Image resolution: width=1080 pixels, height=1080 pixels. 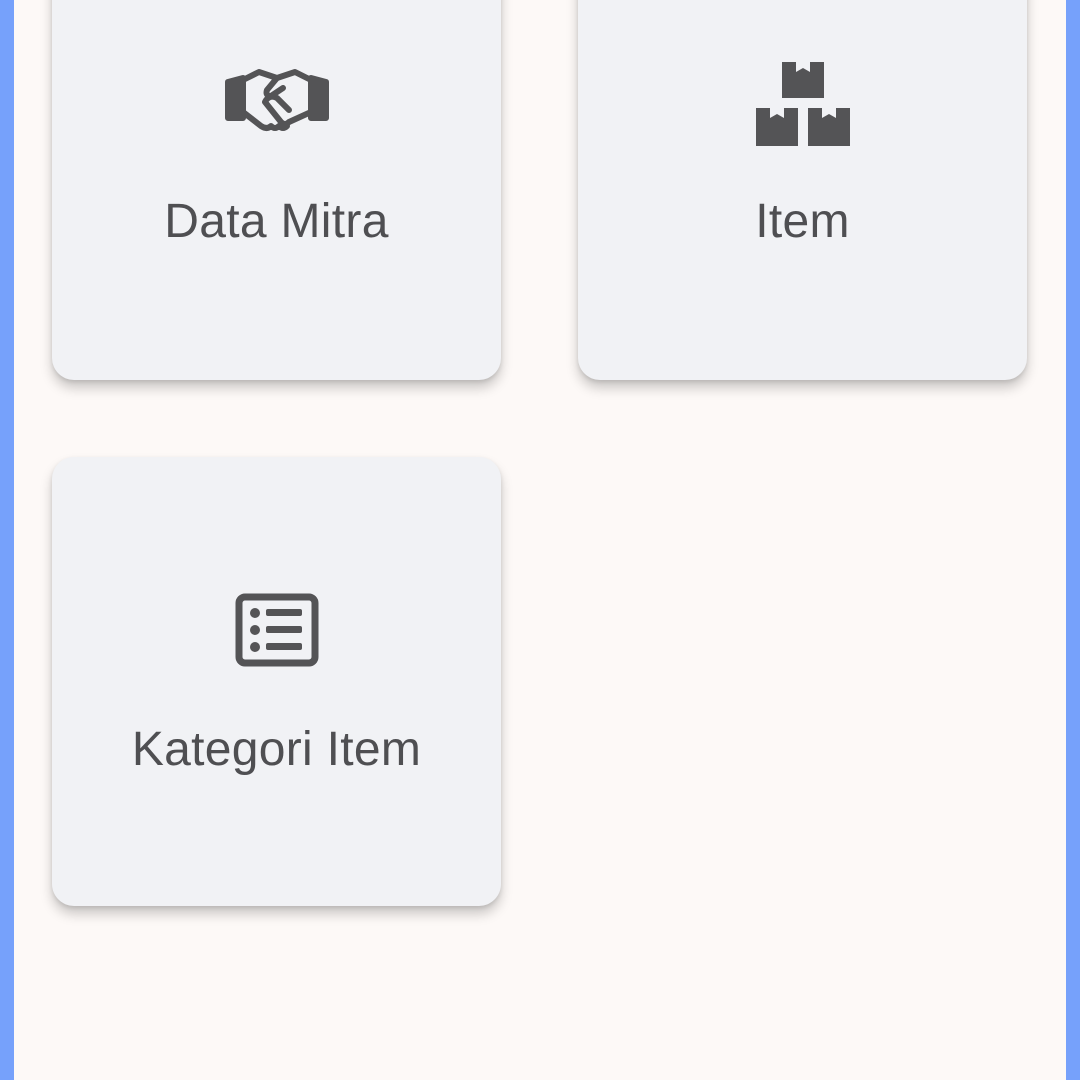 What do you see at coordinates (802, 221) in the screenshot?
I see `card-label: Item` at bounding box center [802, 221].